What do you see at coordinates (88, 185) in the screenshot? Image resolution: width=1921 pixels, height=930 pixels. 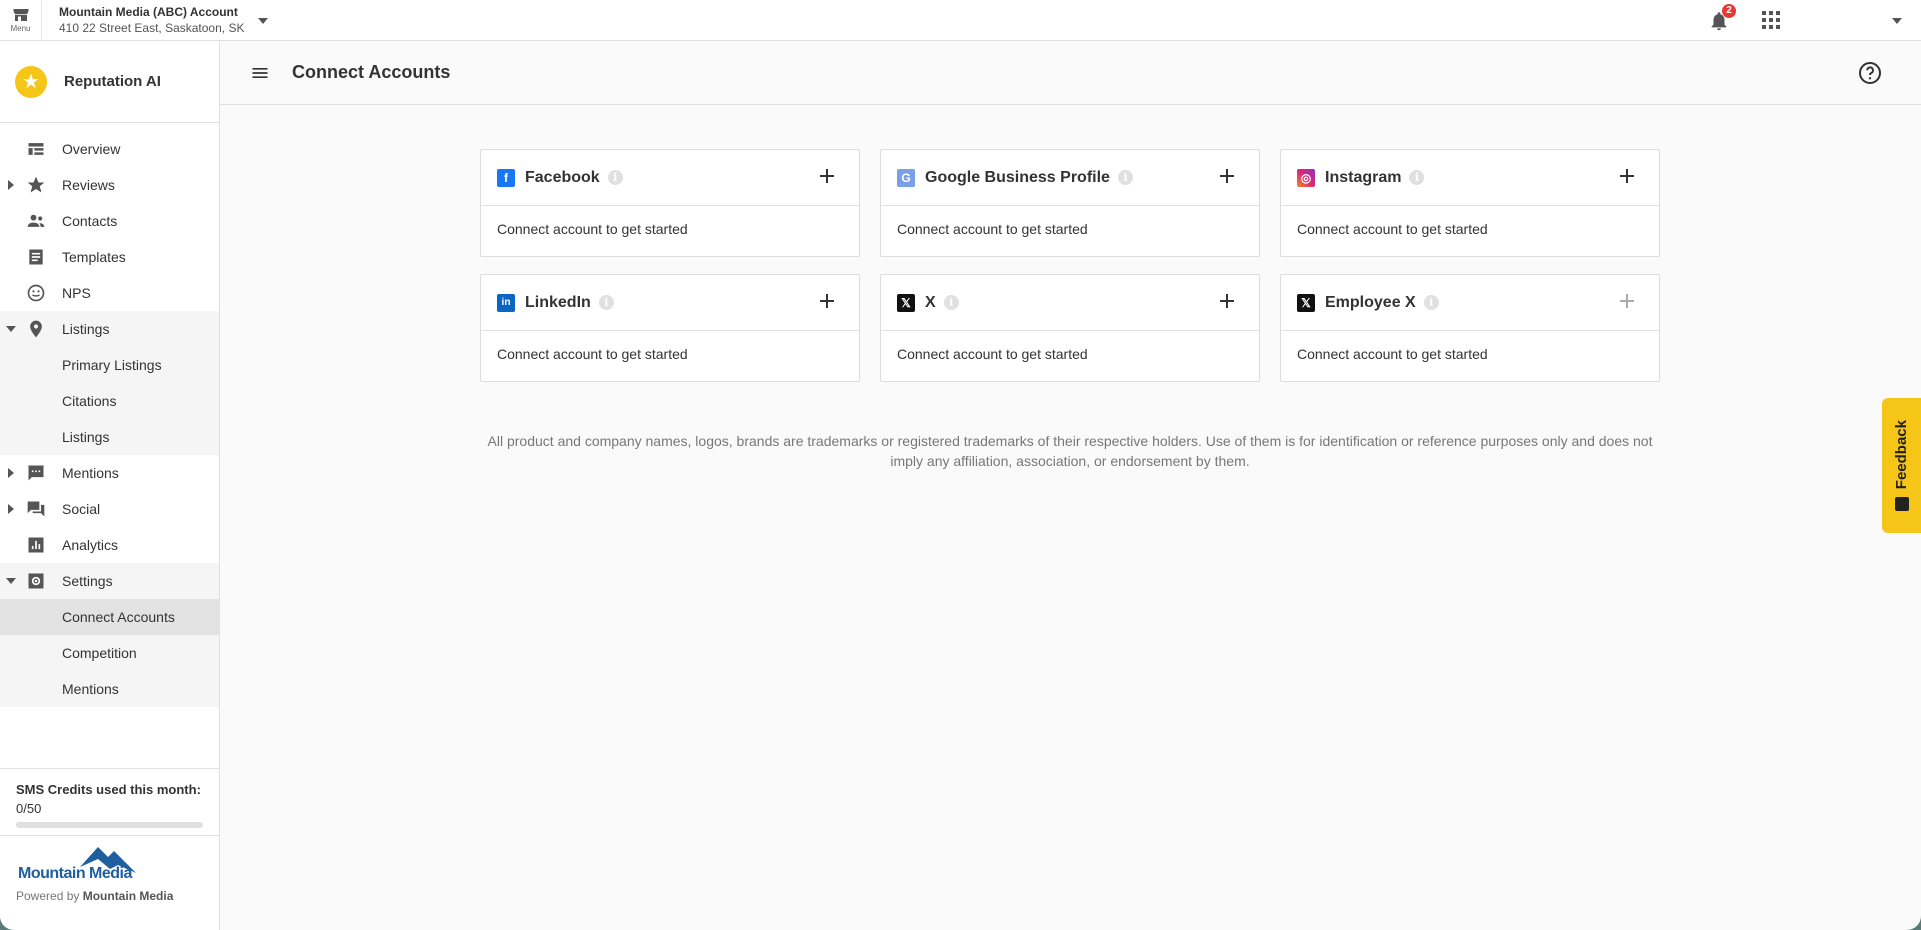 I see `sidebar-item-label: Reviews` at bounding box center [88, 185].